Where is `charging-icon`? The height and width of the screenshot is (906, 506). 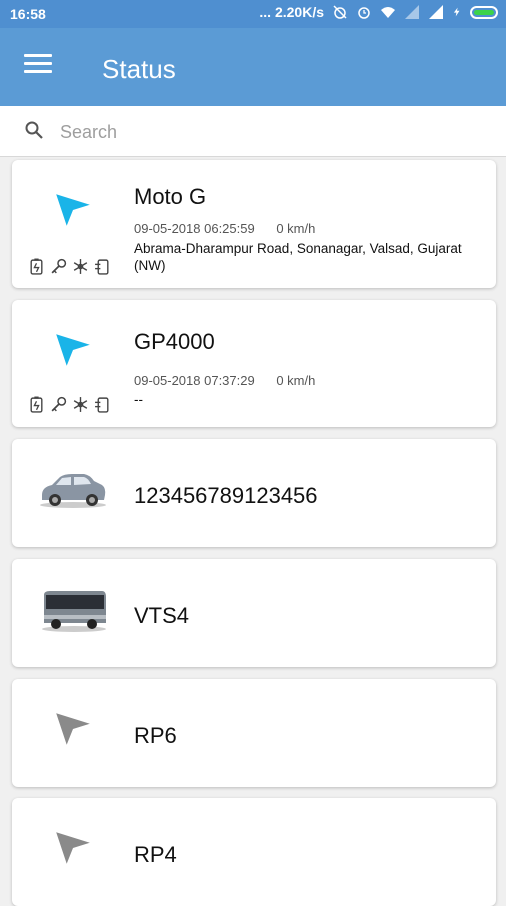 charging-icon is located at coordinates (456, 12).